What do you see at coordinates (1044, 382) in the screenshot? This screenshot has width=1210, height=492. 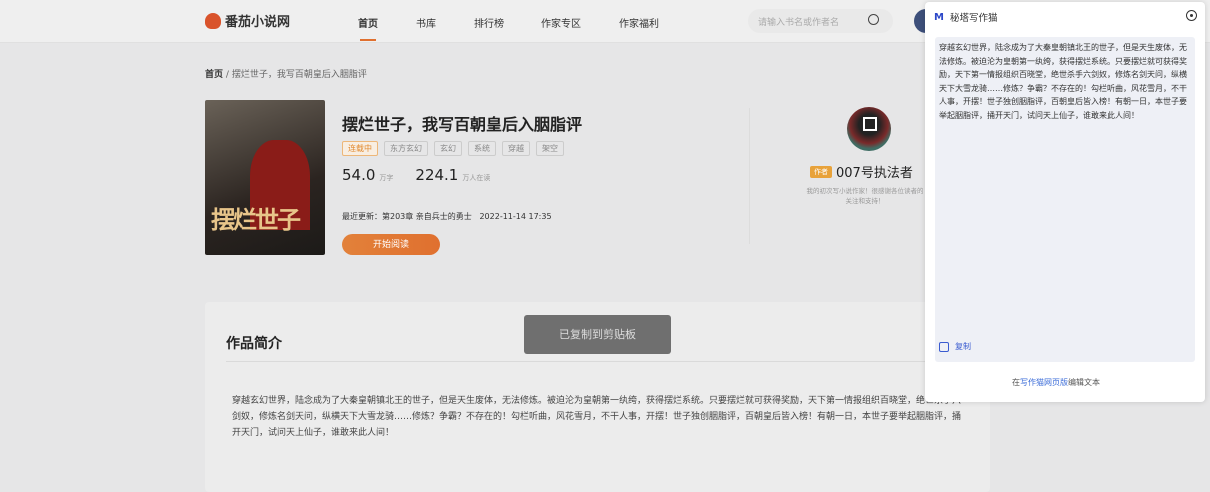 I see `web-editor-link: 写作猫网页版` at bounding box center [1044, 382].